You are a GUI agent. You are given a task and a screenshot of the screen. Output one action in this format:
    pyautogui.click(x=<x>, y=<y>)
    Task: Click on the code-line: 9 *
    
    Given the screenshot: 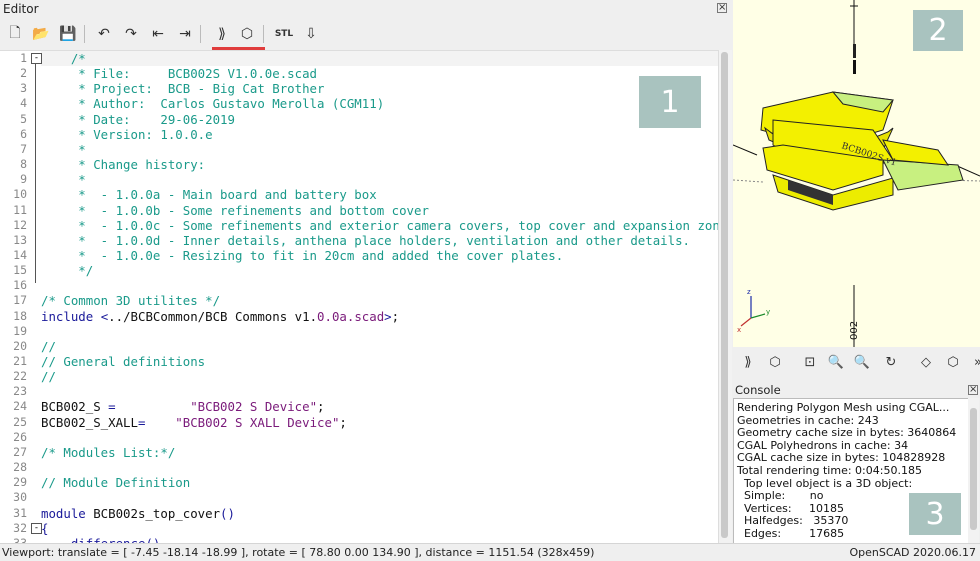 What is the action you would take?
    pyautogui.click(x=359, y=179)
    